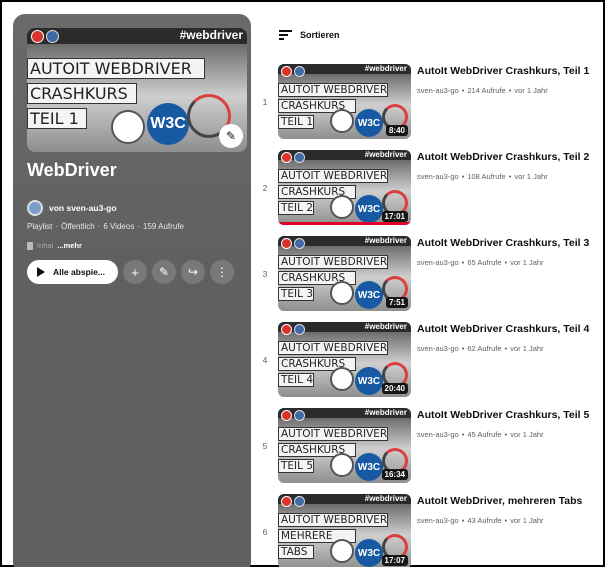 This screenshot has height=567, width=605. I want to click on sort-button: Sortieren, so click(309, 35).